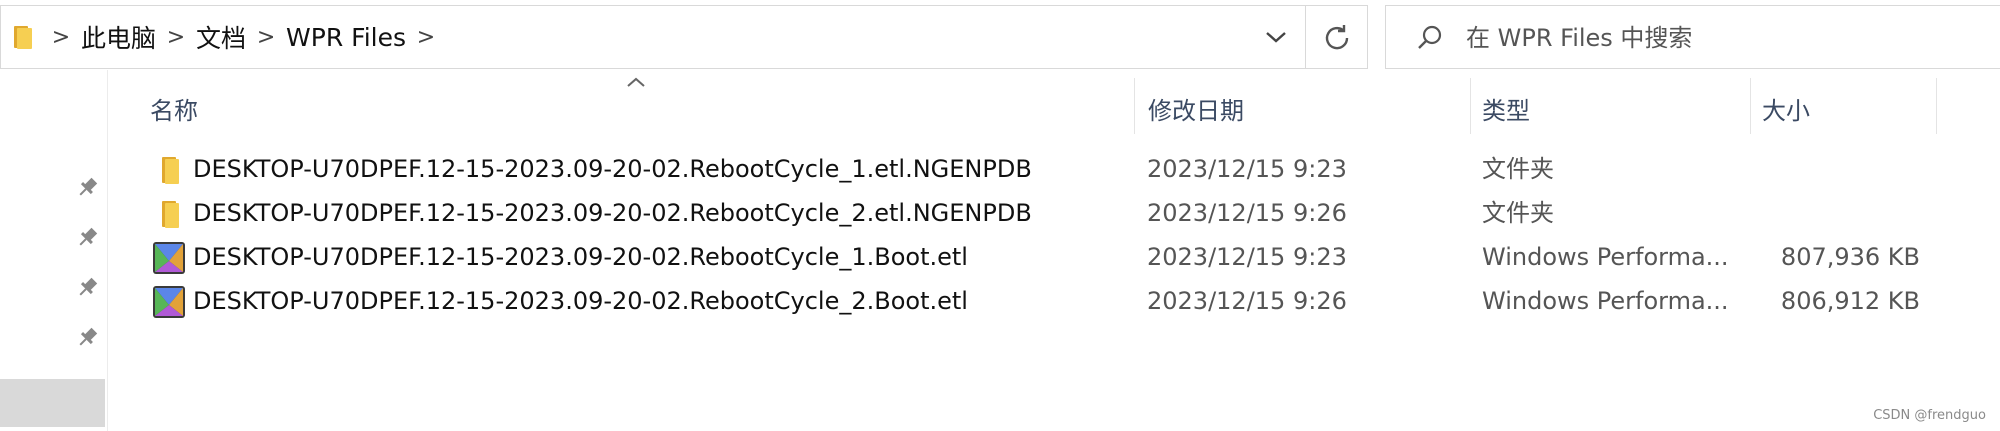 The width and height of the screenshot is (2000, 431). What do you see at coordinates (52, 403) in the screenshot?
I see `nav-selected-item` at bounding box center [52, 403].